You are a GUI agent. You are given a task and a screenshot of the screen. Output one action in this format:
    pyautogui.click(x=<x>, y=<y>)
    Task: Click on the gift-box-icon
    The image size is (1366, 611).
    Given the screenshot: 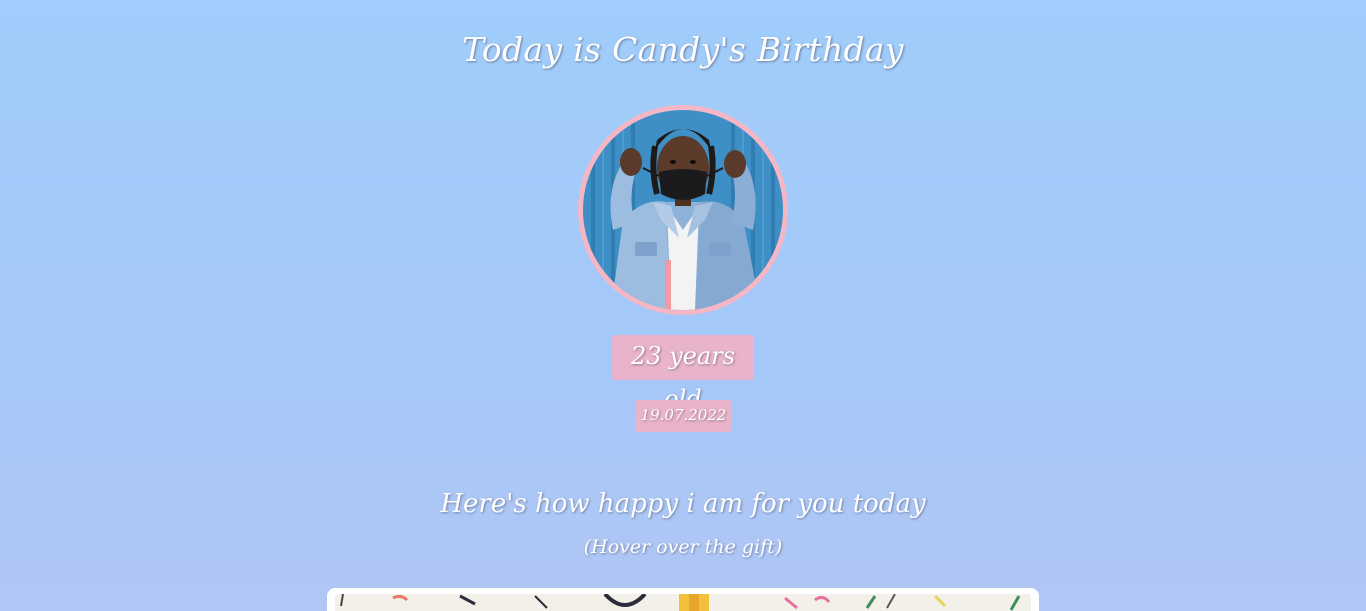 What is the action you would take?
    pyautogui.click(x=683, y=602)
    